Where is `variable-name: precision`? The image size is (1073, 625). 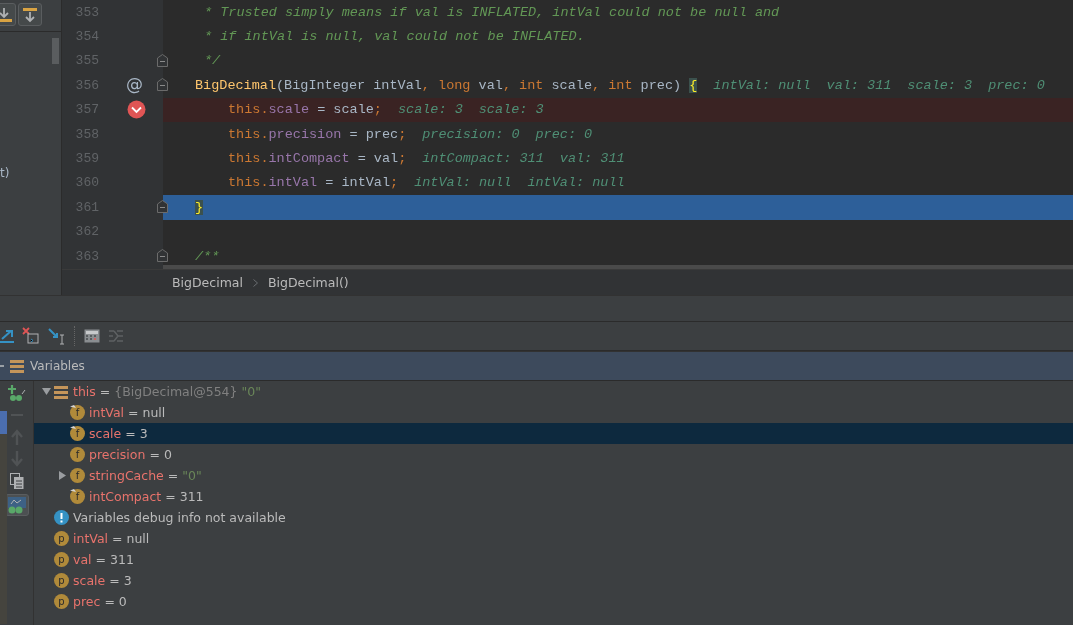 variable-name: precision is located at coordinates (117, 454).